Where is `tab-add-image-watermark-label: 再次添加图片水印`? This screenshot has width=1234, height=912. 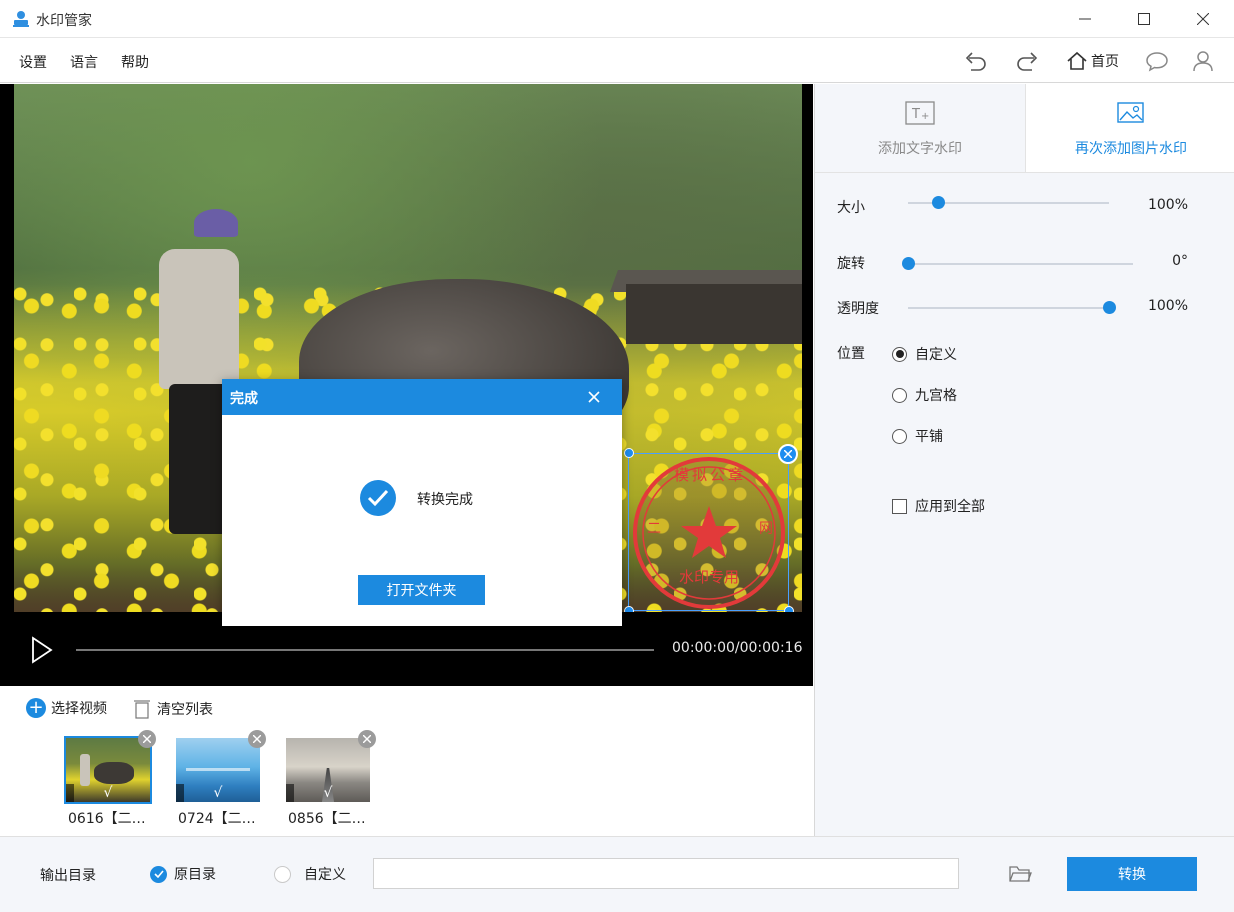
tab-add-image-watermark-label: 再次添加图片水印 is located at coordinates (1131, 149).